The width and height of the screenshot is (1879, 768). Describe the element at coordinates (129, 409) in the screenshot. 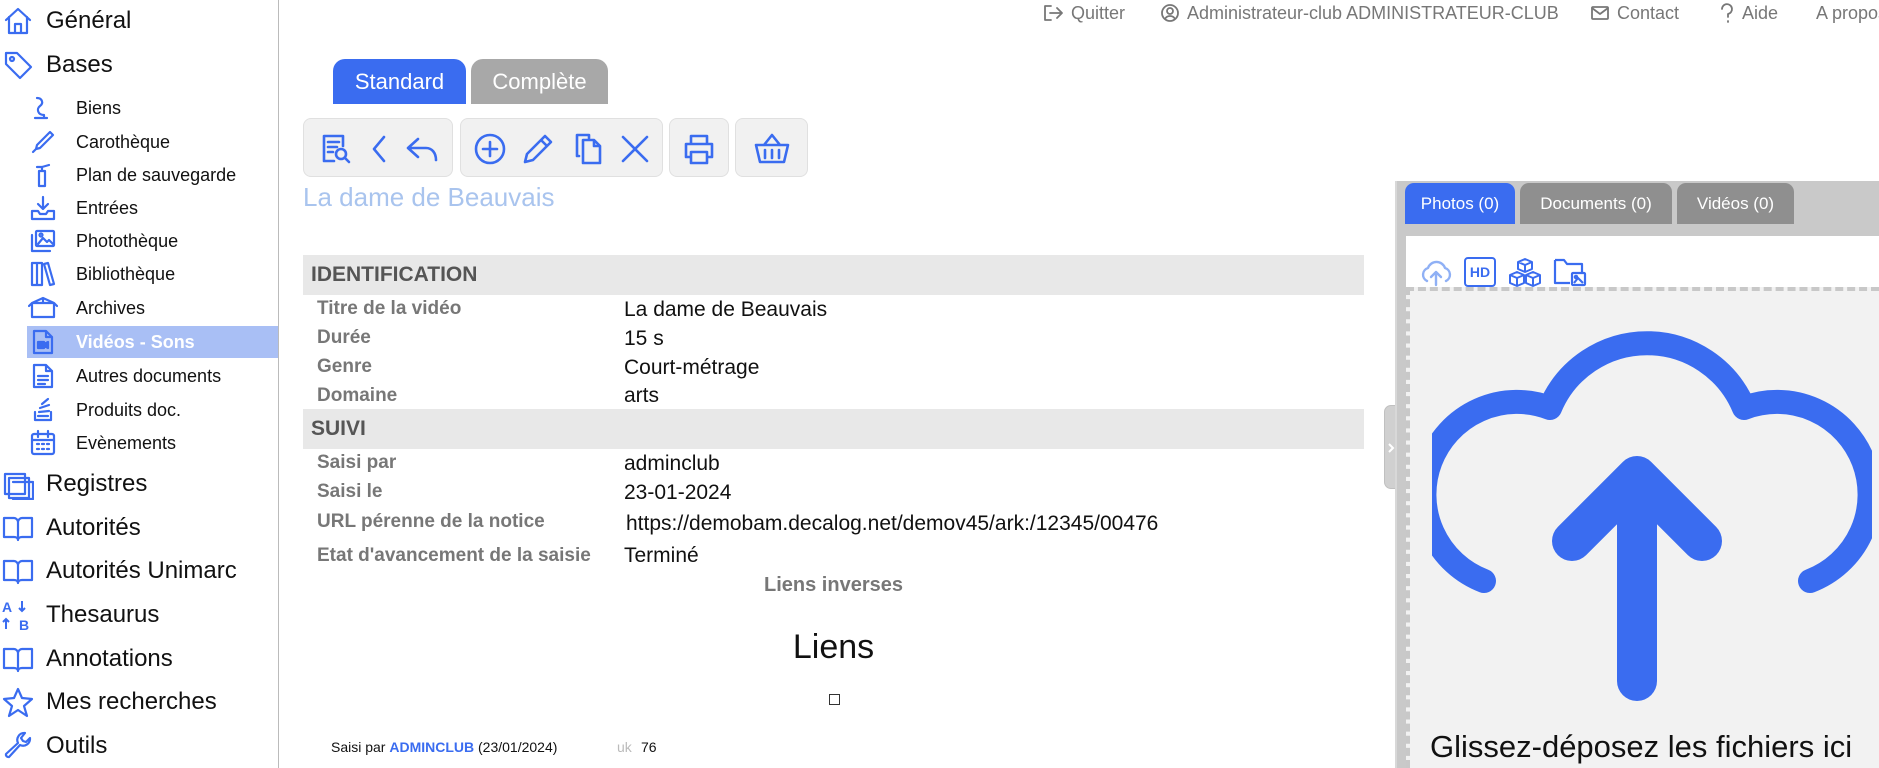

I see `sidebar-item-label: Produits doc.` at that location.